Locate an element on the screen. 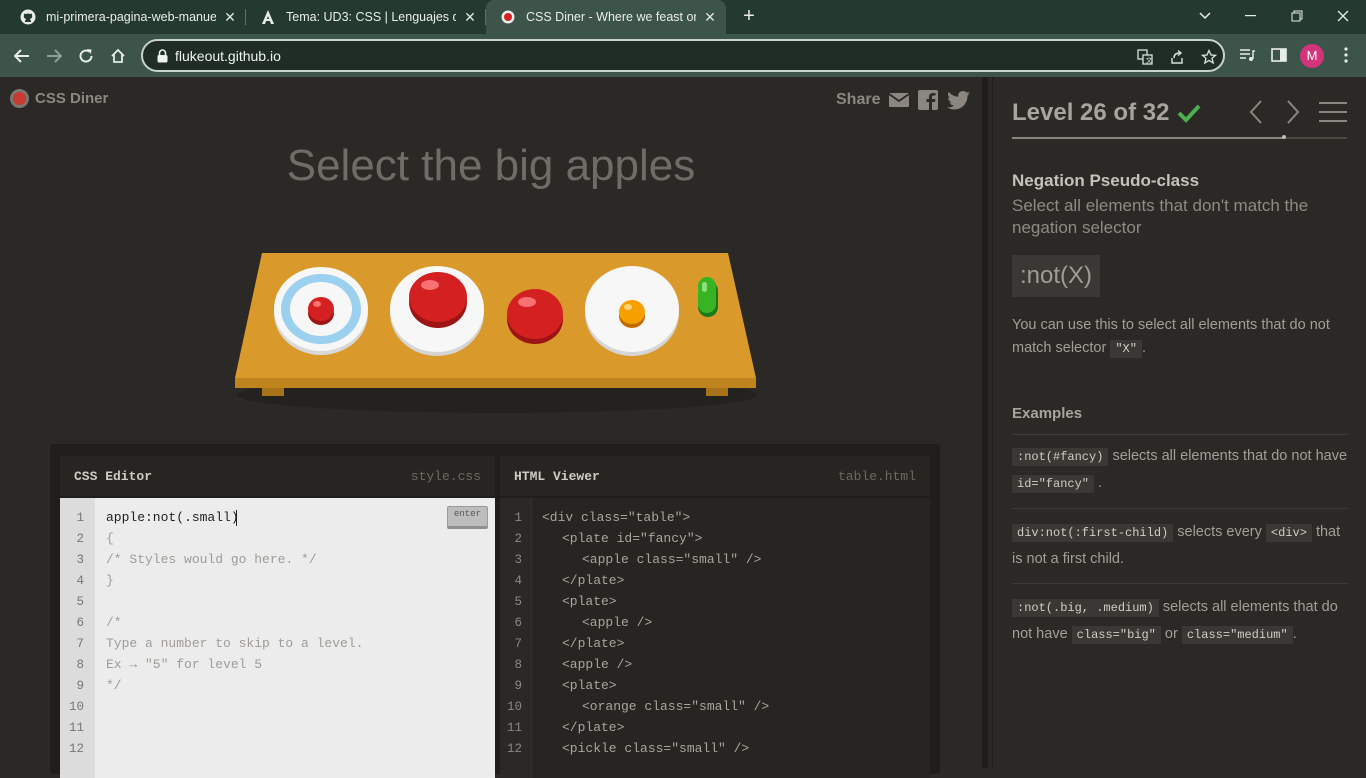 Image resolution: width=1366 pixels, height=778 pixels. code-line: /* Styles would go here. */ is located at coordinates (211, 559).